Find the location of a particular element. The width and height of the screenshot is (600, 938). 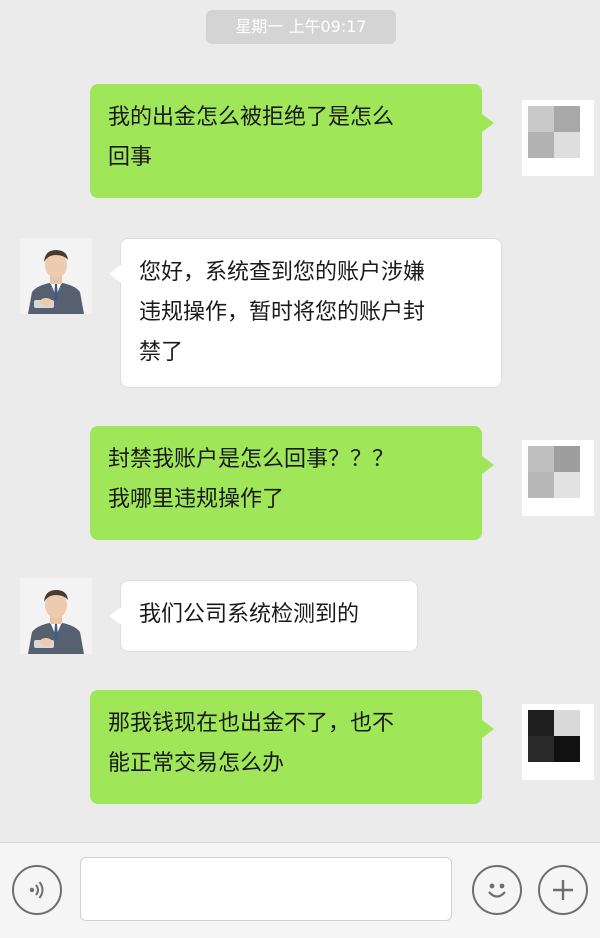

message-bubble: 封禁我账户是怎么回事？？？ 我哪里违规操作了 is located at coordinates (292, 483).